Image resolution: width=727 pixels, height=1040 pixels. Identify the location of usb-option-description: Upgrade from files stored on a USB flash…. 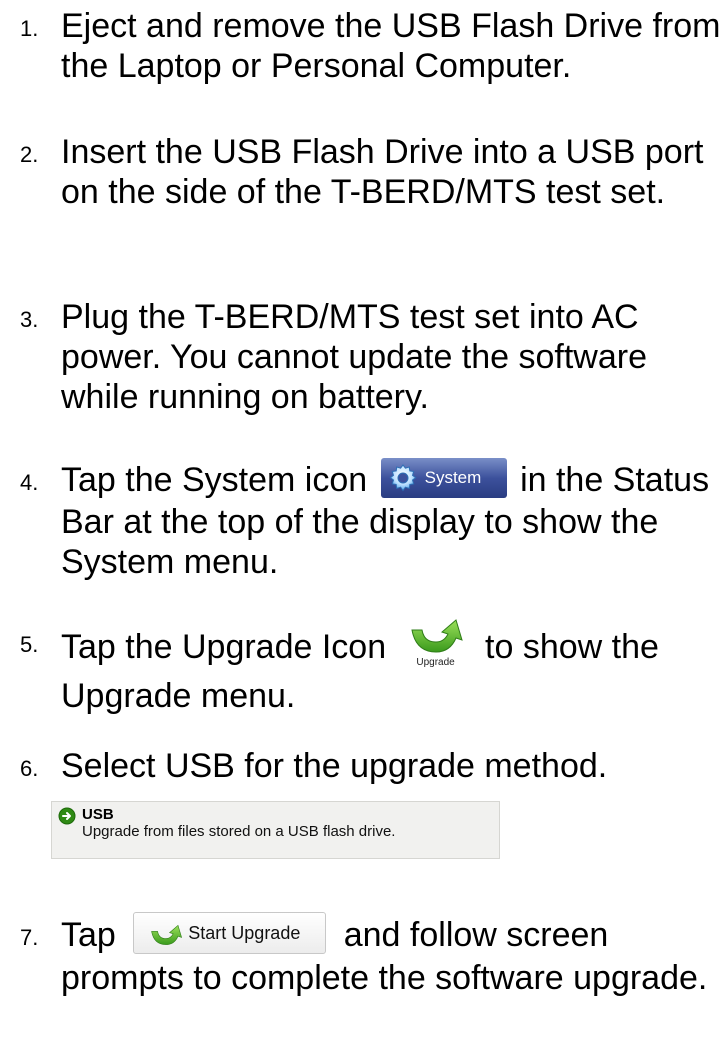
(239, 831).